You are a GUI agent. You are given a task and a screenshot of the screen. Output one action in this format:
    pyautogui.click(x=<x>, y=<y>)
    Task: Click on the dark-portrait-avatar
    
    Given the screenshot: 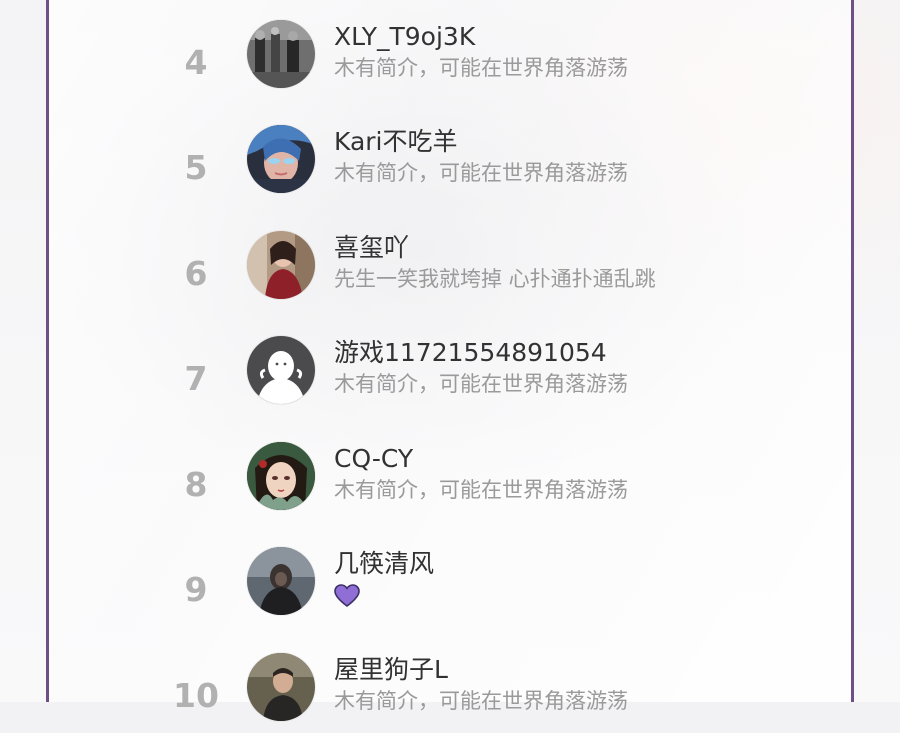 What is the action you would take?
    pyautogui.click(x=281, y=581)
    